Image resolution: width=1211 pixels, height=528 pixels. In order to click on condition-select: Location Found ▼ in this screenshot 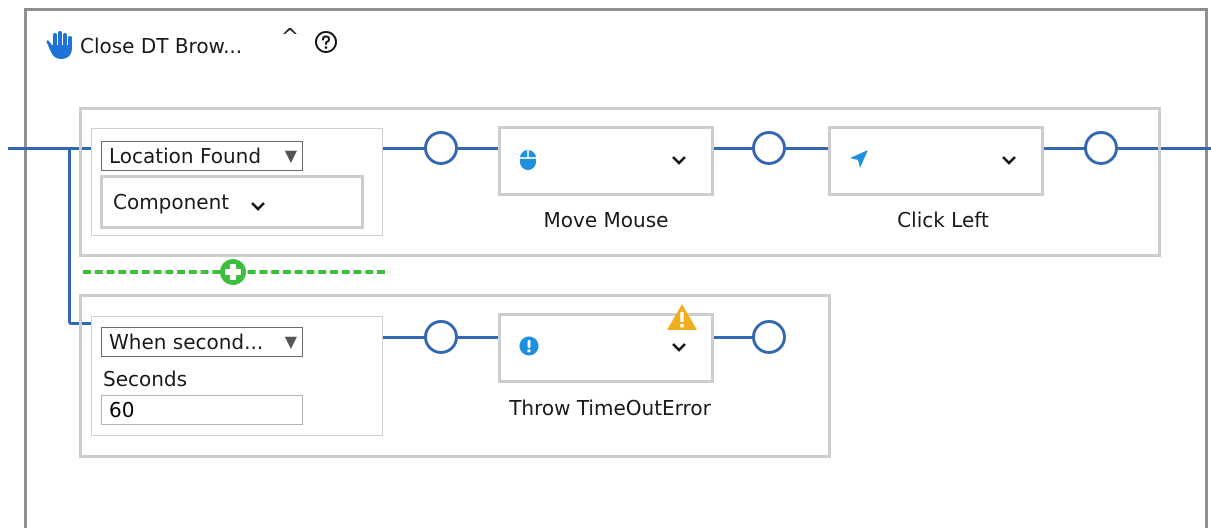, I will do `click(202, 156)`.